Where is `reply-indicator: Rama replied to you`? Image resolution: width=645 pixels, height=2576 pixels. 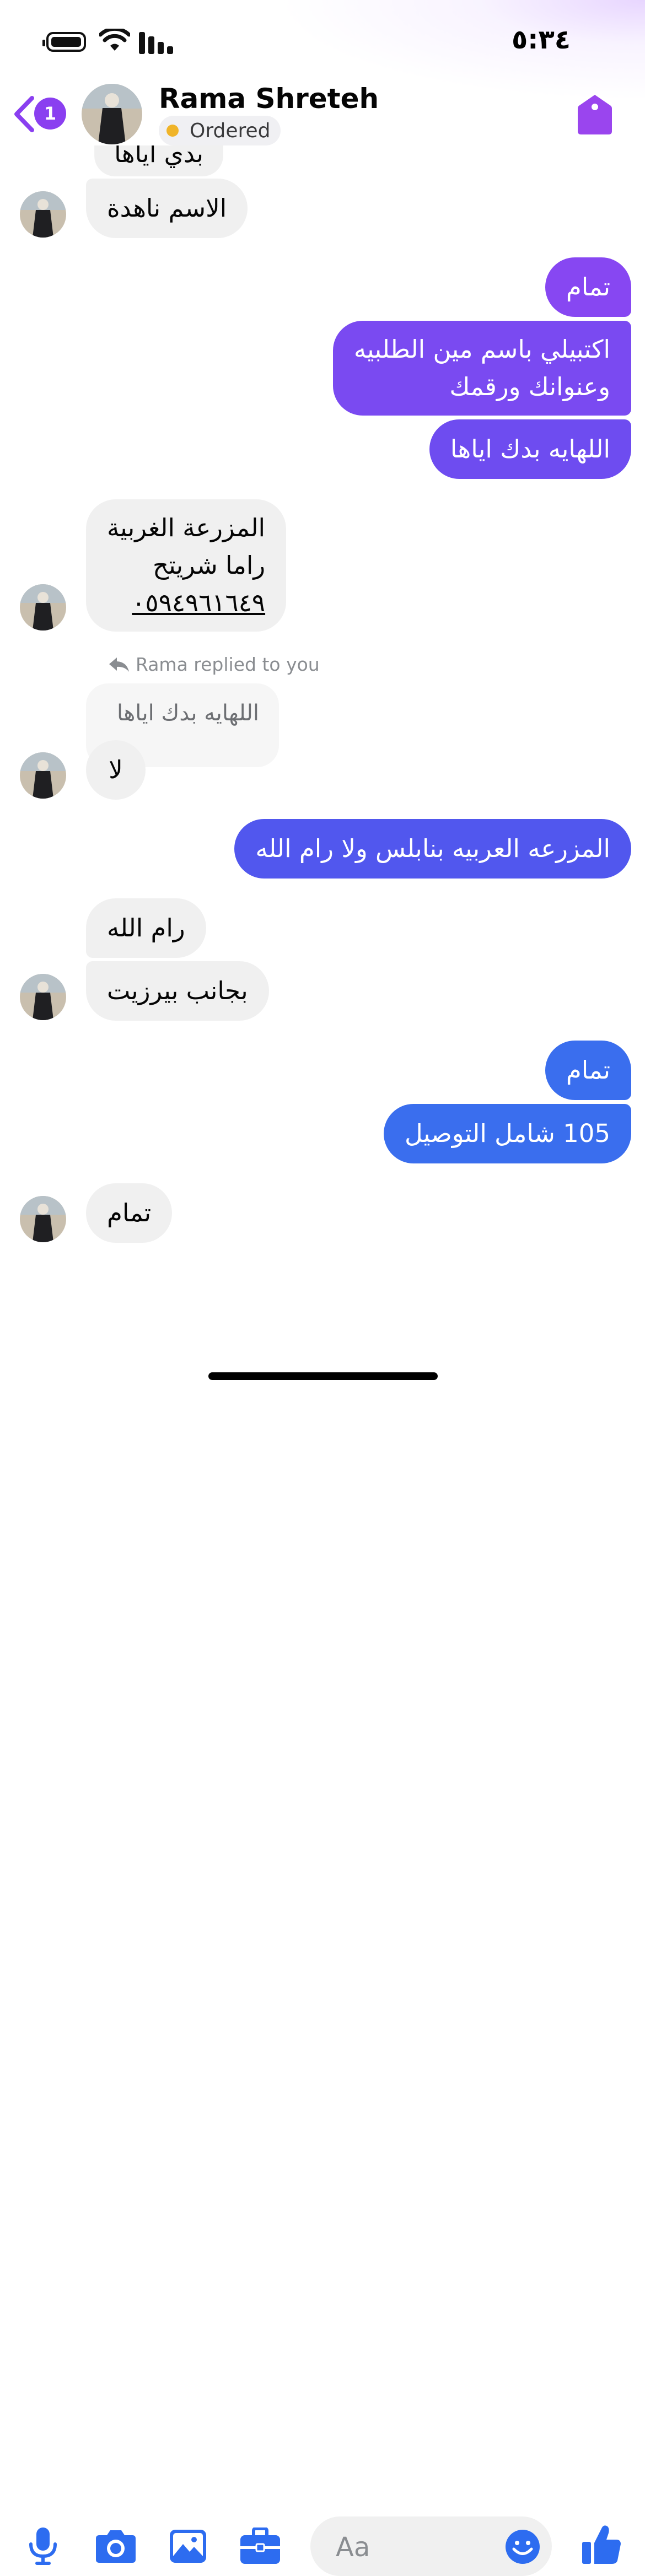
reply-indicator: Rama replied to you is located at coordinates (214, 665).